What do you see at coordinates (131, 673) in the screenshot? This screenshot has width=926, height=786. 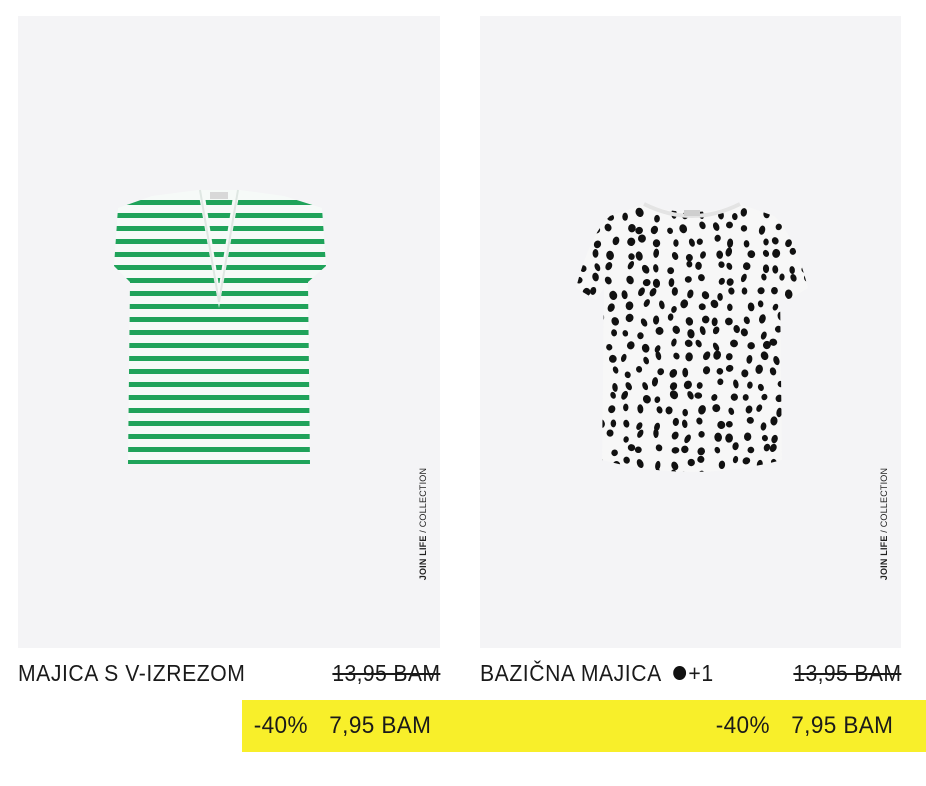 I see `product-name: MAJICA S V-IZREZOM` at bounding box center [131, 673].